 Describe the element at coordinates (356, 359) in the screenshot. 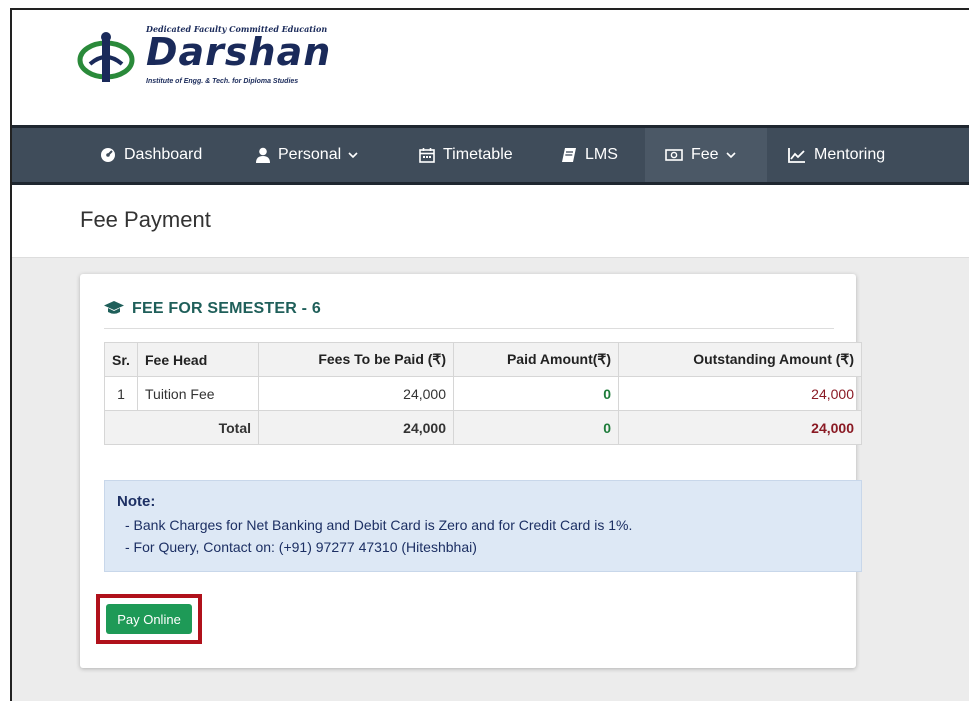

I see `col-header-fees-to-pay: Fees To be Paid (₹)` at that location.